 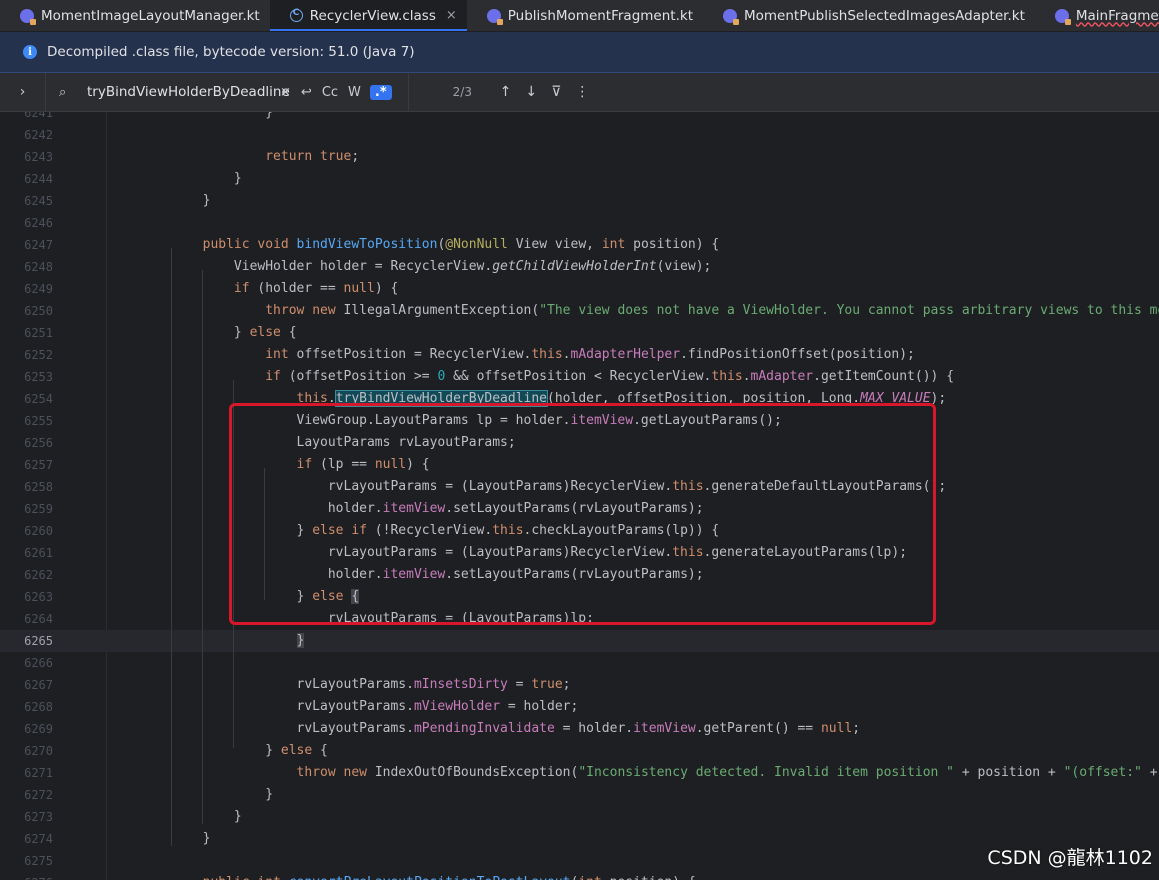 What do you see at coordinates (585, 15) in the screenshot?
I see `tab-publish-moment-fragment: PublishMomentFragment.kt` at bounding box center [585, 15].